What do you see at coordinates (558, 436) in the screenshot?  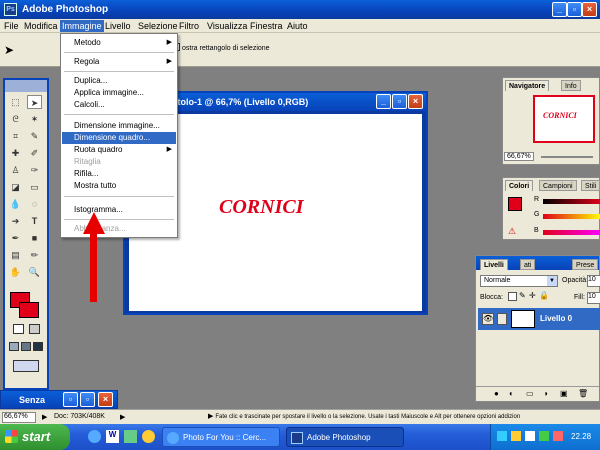 I see `tray-app2-icon` at bounding box center [558, 436].